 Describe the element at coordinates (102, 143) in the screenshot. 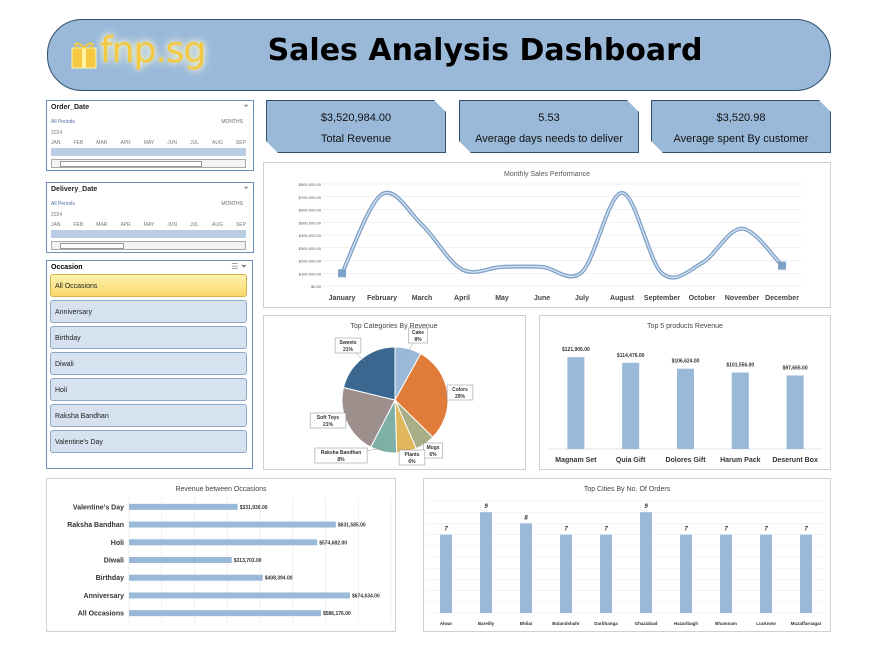

I see `month-label: MAR` at that location.